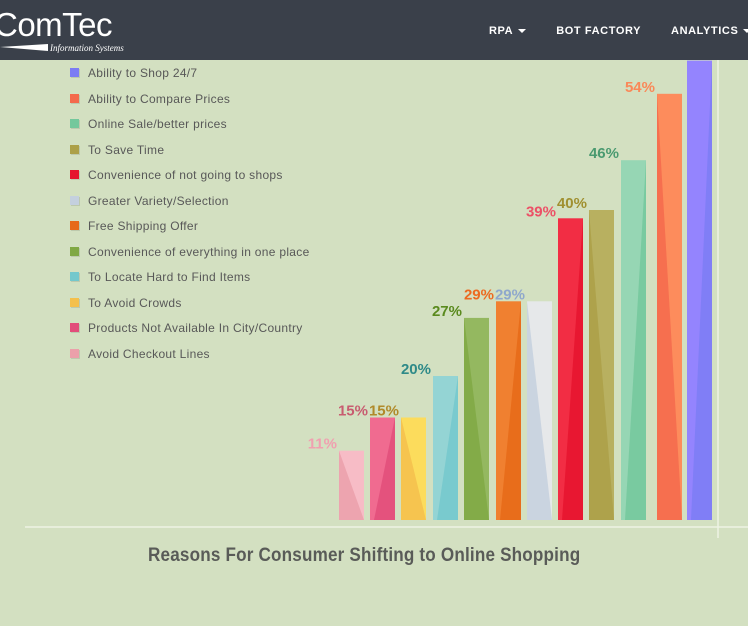 Image resolution: width=748 pixels, height=626 pixels. I want to click on nav-rpa: RPA, so click(508, 31).